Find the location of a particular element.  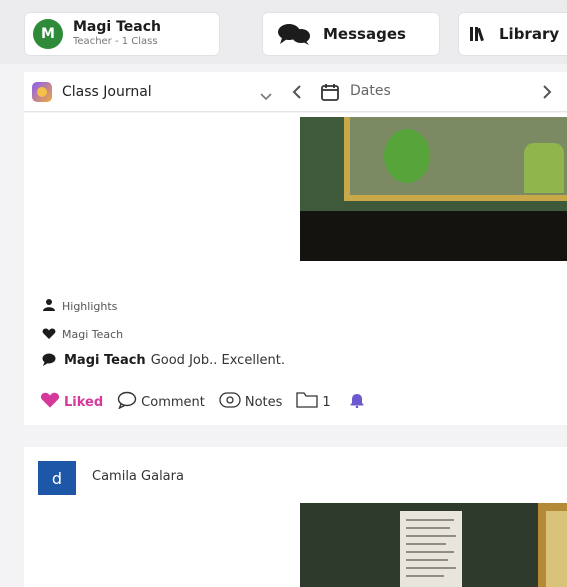

liked-button: Liked is located at coordinates (71, 402).